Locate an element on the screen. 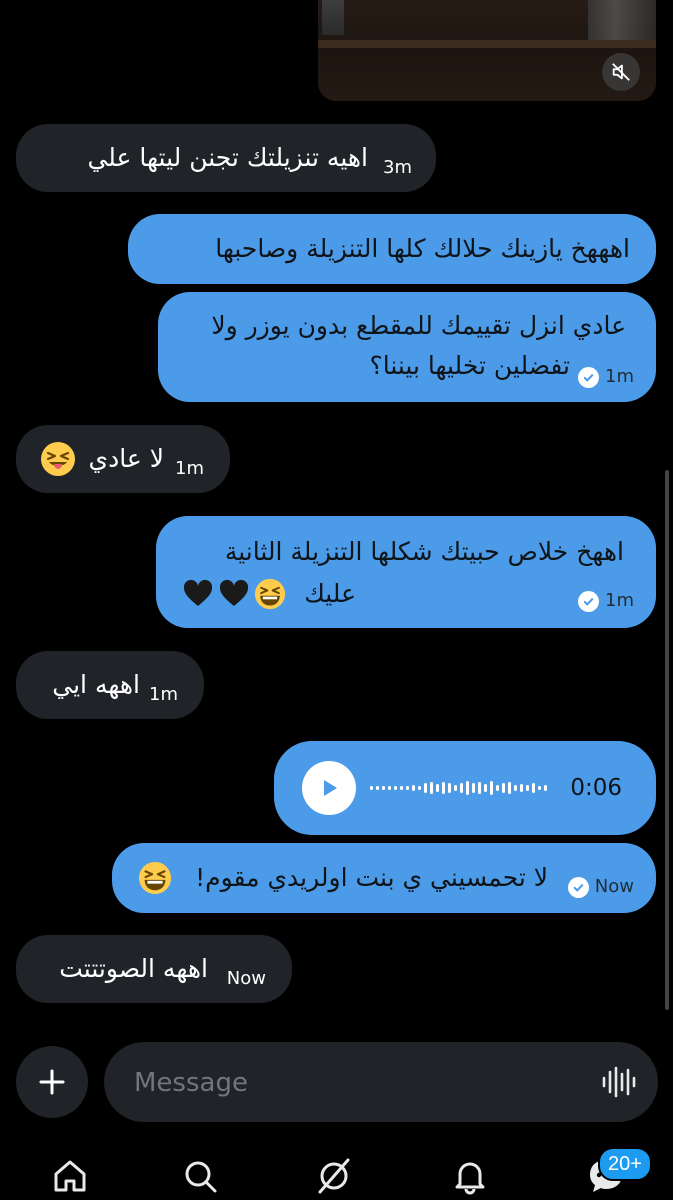 This screenshot has width=673, height=1200. bottom-navigation is located at coordinates (336, 1170).